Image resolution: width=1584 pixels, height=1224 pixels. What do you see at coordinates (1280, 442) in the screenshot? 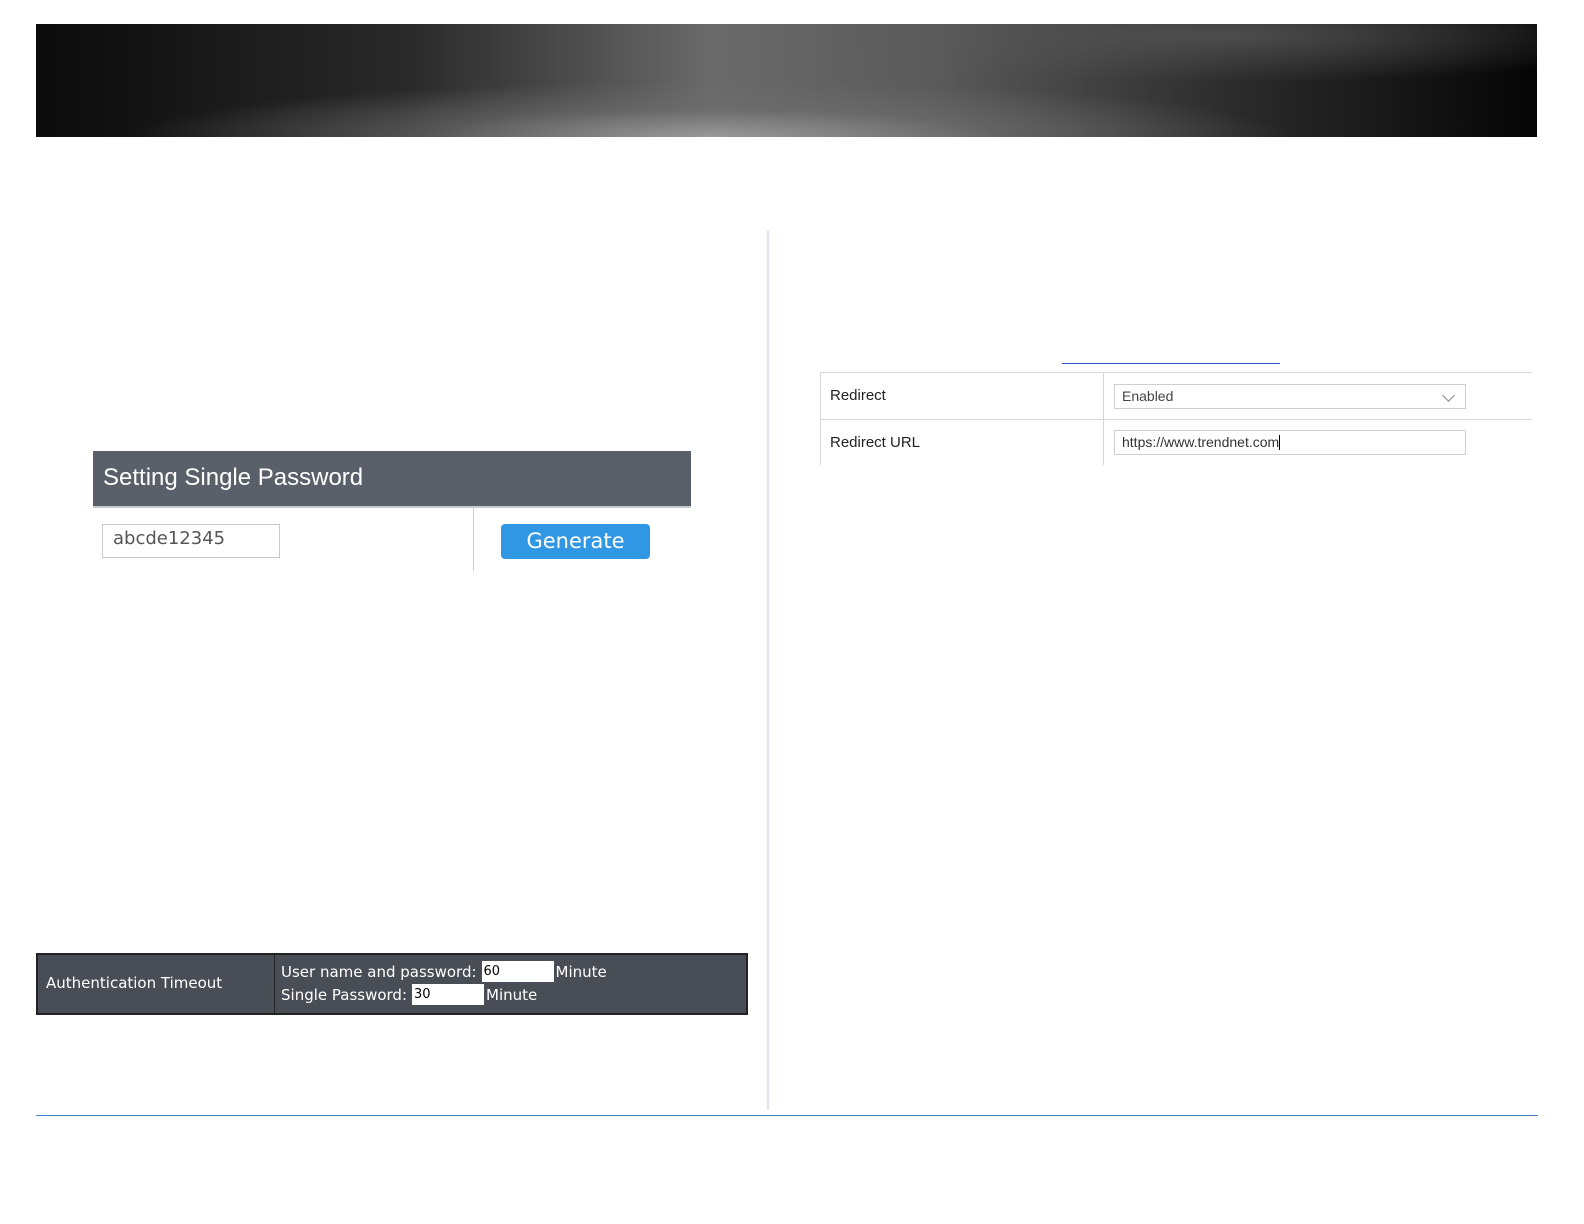
I see `text-caret` at bounding box center [1280, 442].